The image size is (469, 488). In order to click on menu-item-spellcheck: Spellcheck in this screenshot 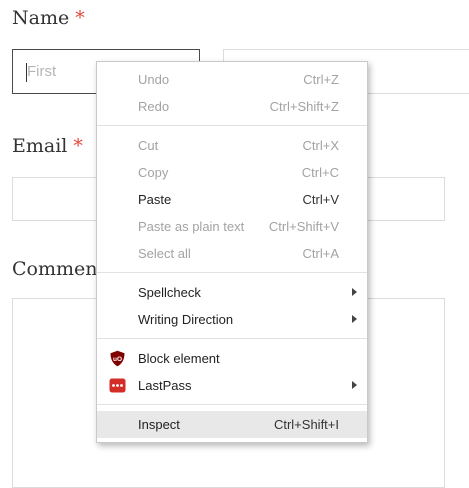, I will do `click(232, 292)`.